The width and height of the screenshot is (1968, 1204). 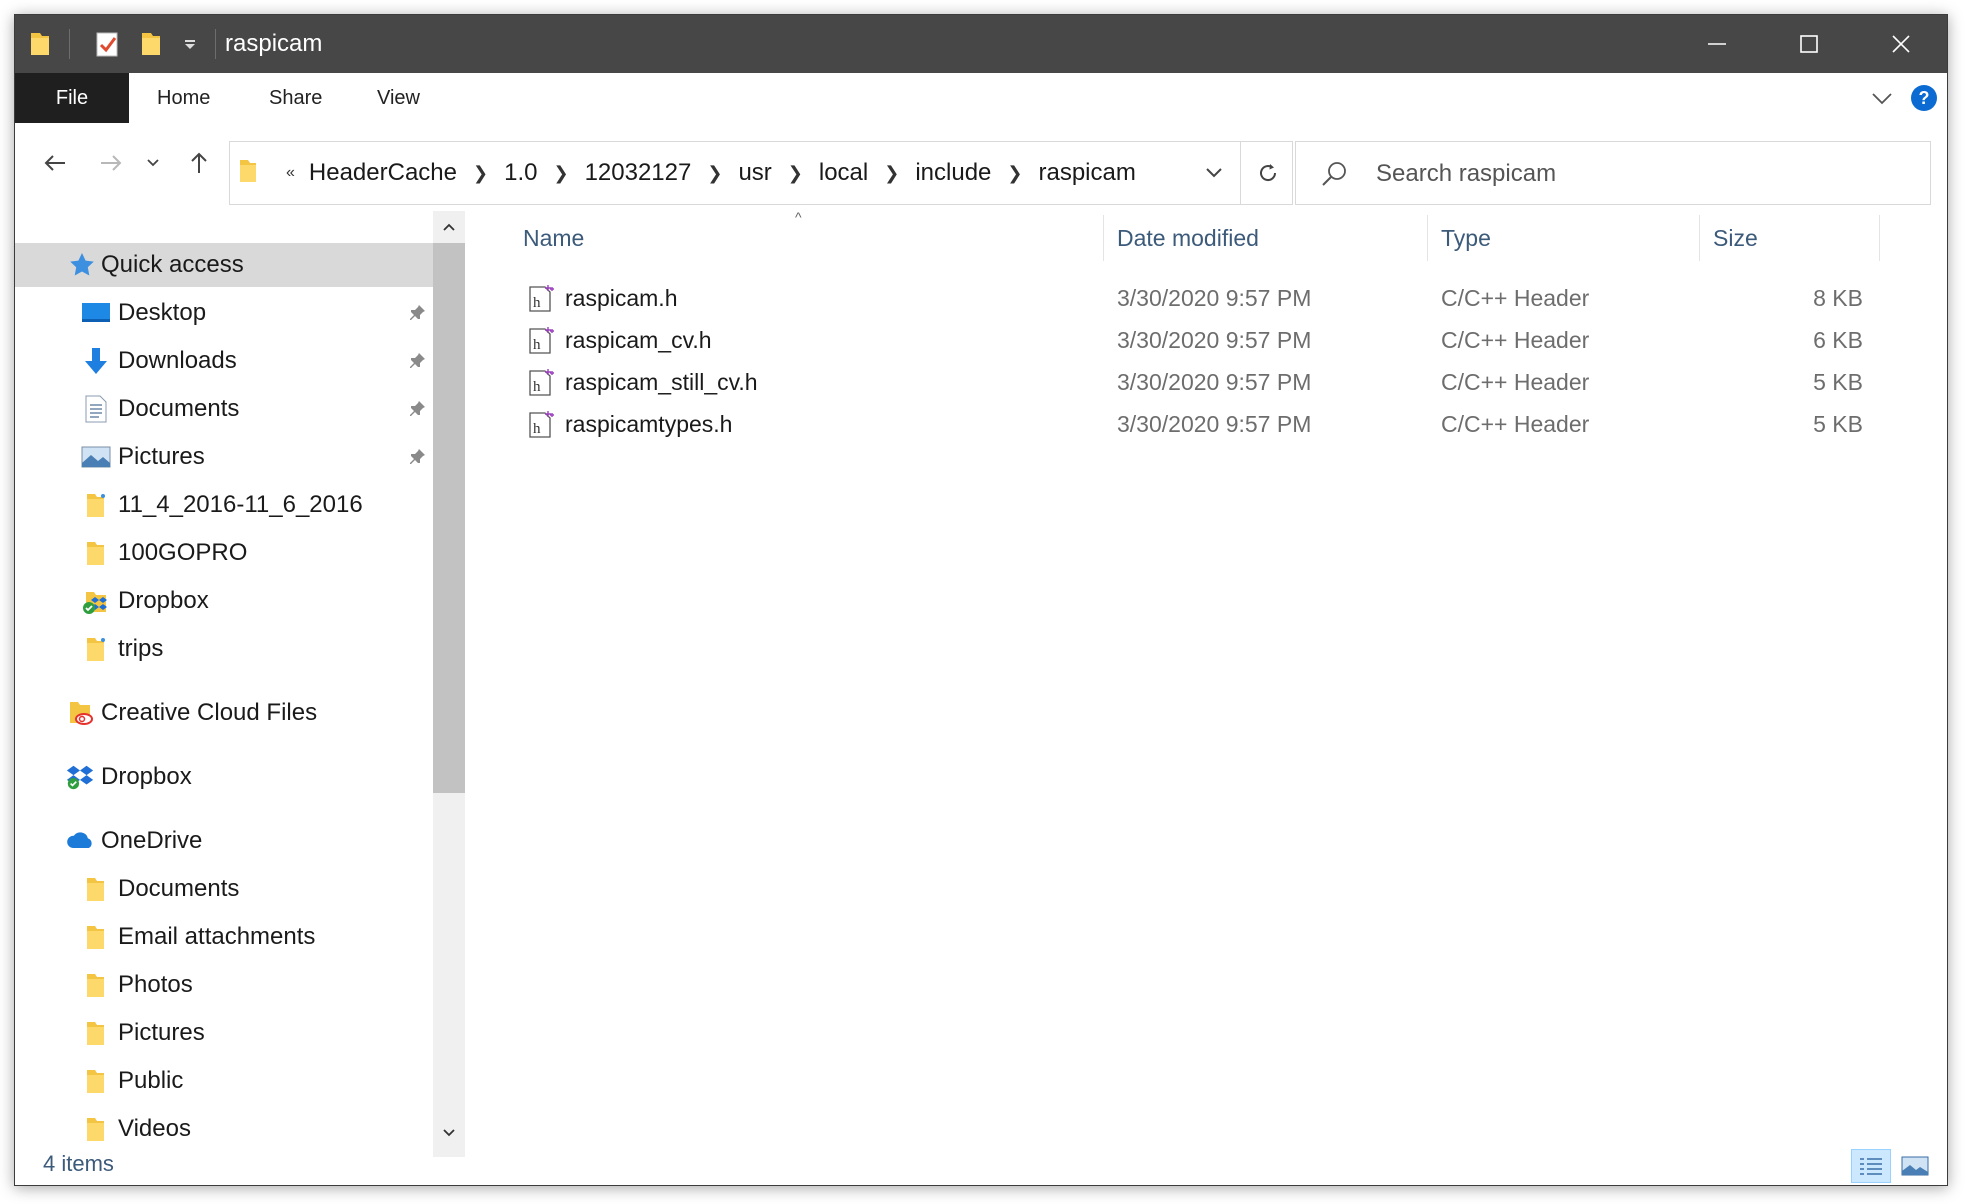 What do you see at coordinates (172, 264) in the screenshot?
I see `sidebar-item-label: Quick access` at bounding box center [172, 264].